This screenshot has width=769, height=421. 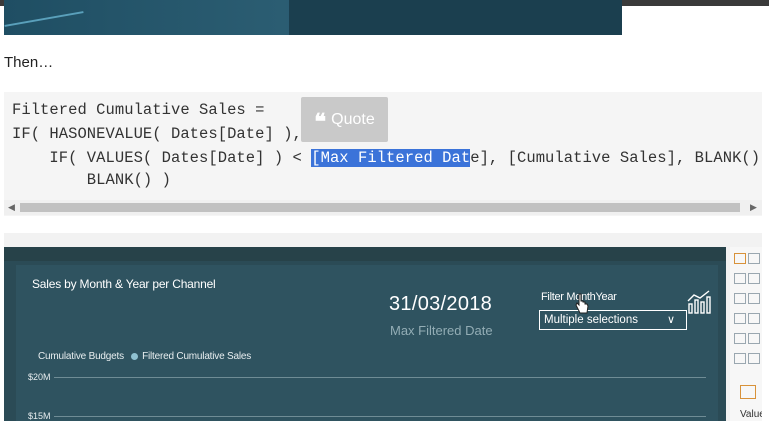 What do you see at coordinates (616, 158) in the screenshot?
I see `code-line-3-end: e], [Cumulative Sales], BLANK() ),` at bounding box center [616, 158].